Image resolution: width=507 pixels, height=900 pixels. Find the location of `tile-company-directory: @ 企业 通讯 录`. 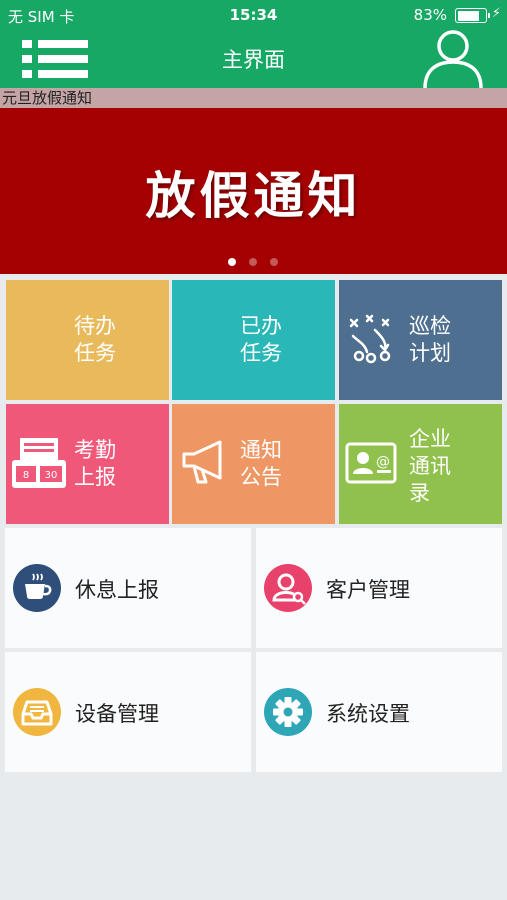

tile-company-directory: @ 企业 通讯 录 is located at coordinates (420, 464).